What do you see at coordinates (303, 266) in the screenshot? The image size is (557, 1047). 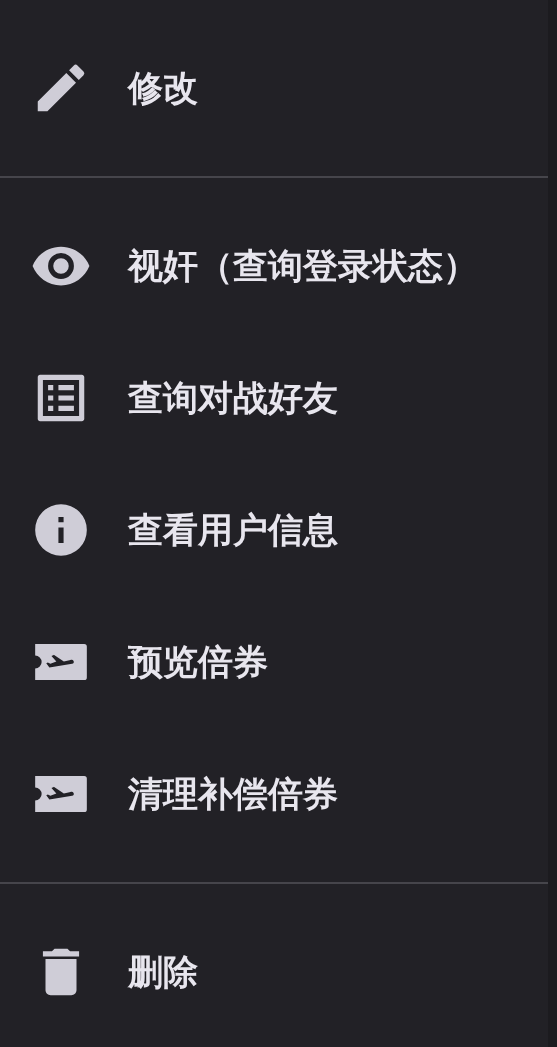 I see `menu-item-label: 视奸（查询登录状态）` at bounding box center [303, 266].